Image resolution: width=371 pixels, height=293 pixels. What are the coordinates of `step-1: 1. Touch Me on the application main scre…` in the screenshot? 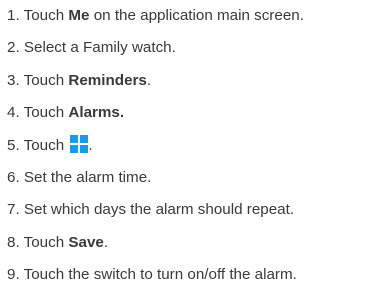 It's located at (185, 16).